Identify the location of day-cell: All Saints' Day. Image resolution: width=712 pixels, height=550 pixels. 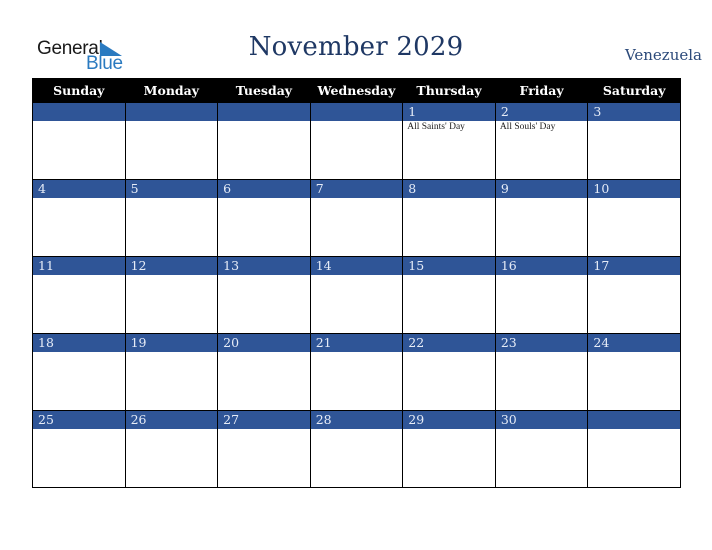
(449, 150).